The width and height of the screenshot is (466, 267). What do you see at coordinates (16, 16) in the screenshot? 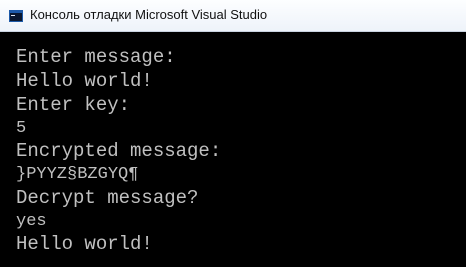
I see `console-icon` at bounding box center [16, 16].